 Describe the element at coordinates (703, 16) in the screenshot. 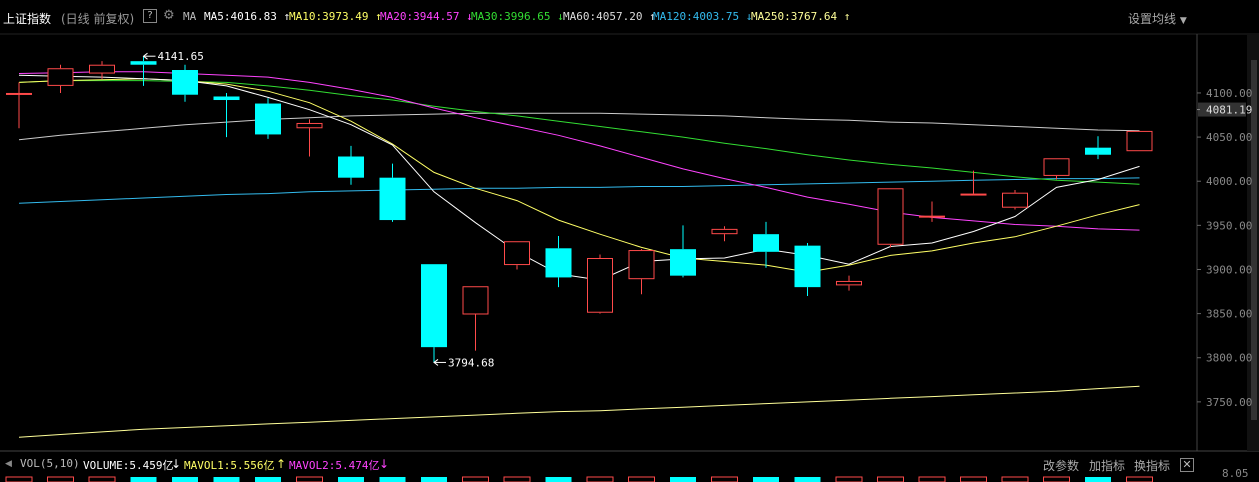

I see `ma-legend-item: MA120:4003.75 ↓` at that location.